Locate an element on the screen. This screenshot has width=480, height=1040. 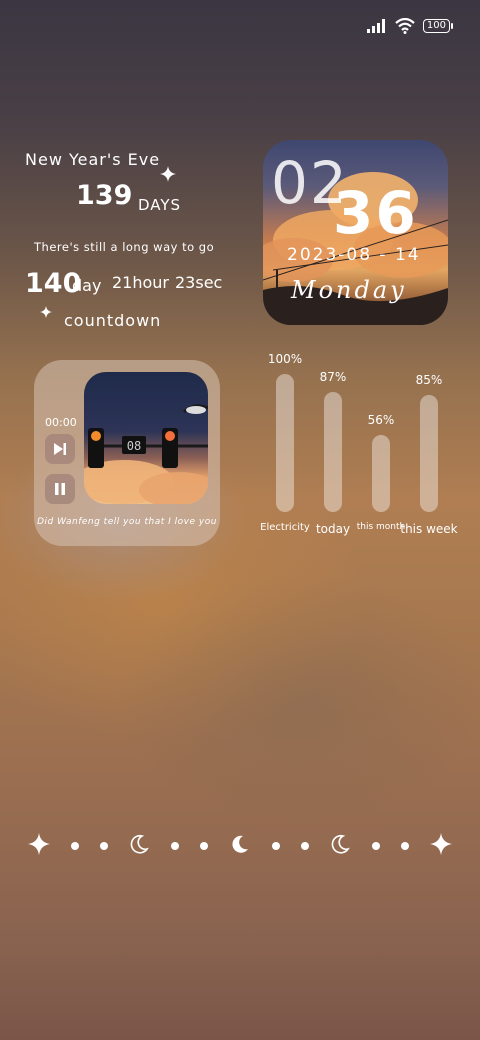
battery-level: 100 is located at coordinates (436, 25).